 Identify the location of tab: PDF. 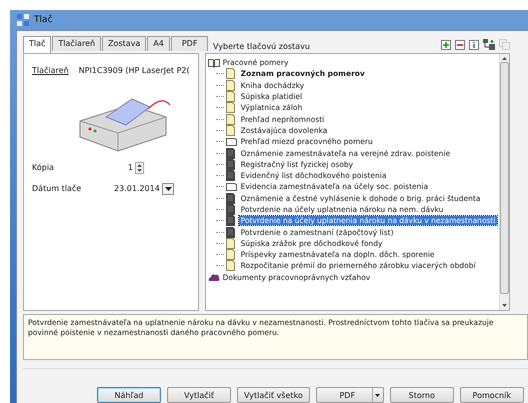
(189, 43).